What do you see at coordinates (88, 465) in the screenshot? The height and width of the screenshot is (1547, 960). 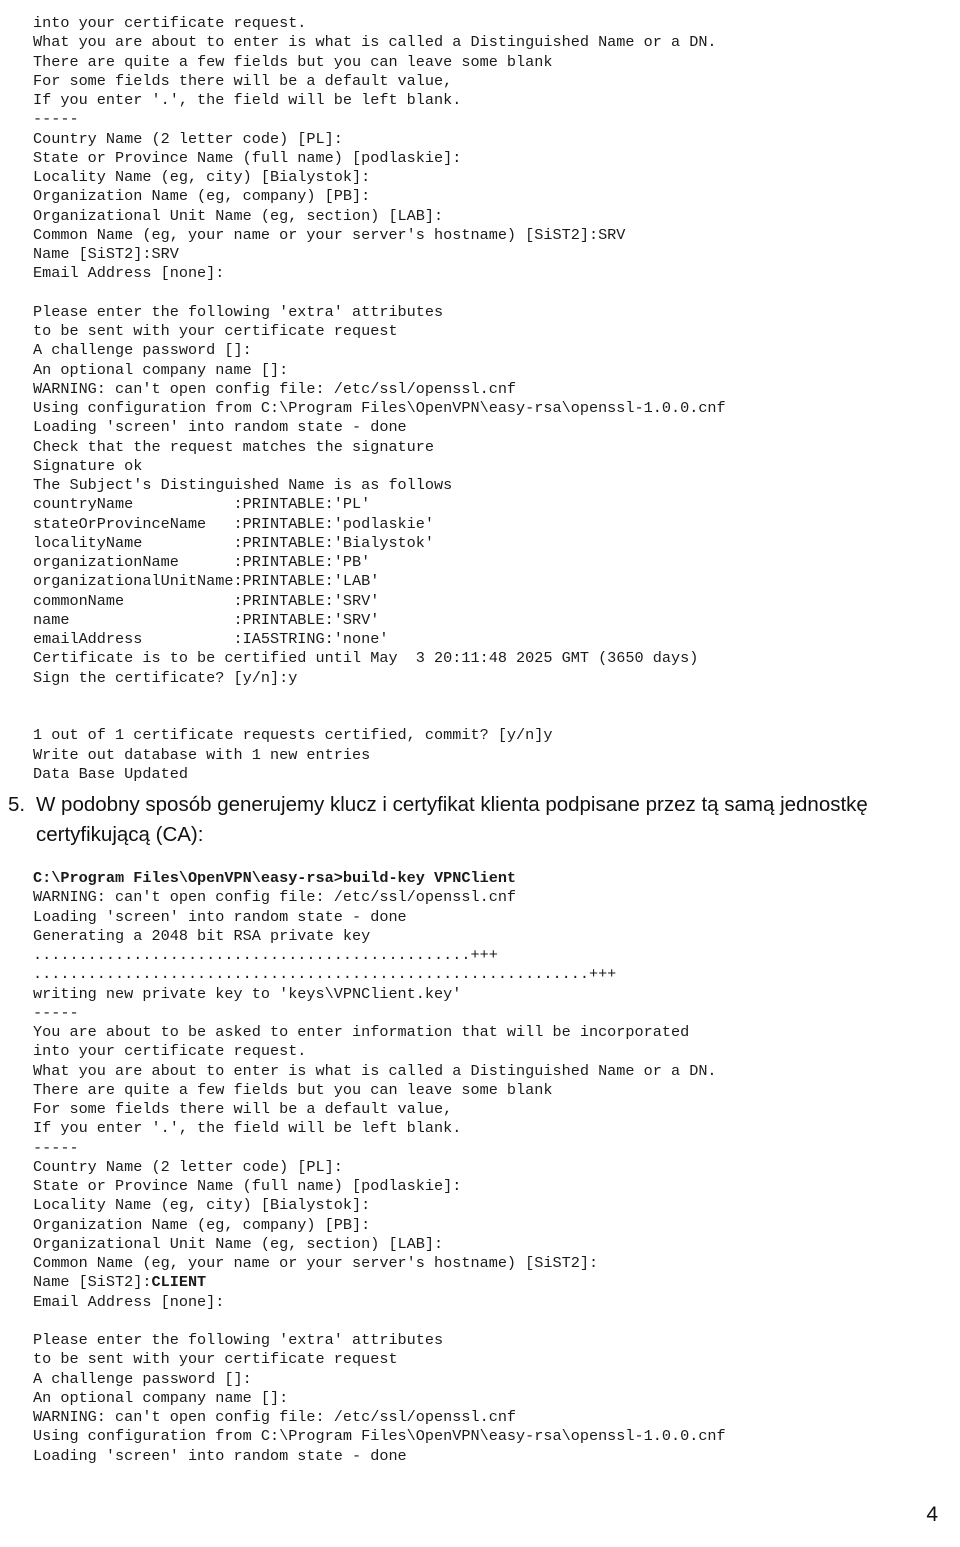 I see `console-line: Signature ok` at bounding box center [88, 465].